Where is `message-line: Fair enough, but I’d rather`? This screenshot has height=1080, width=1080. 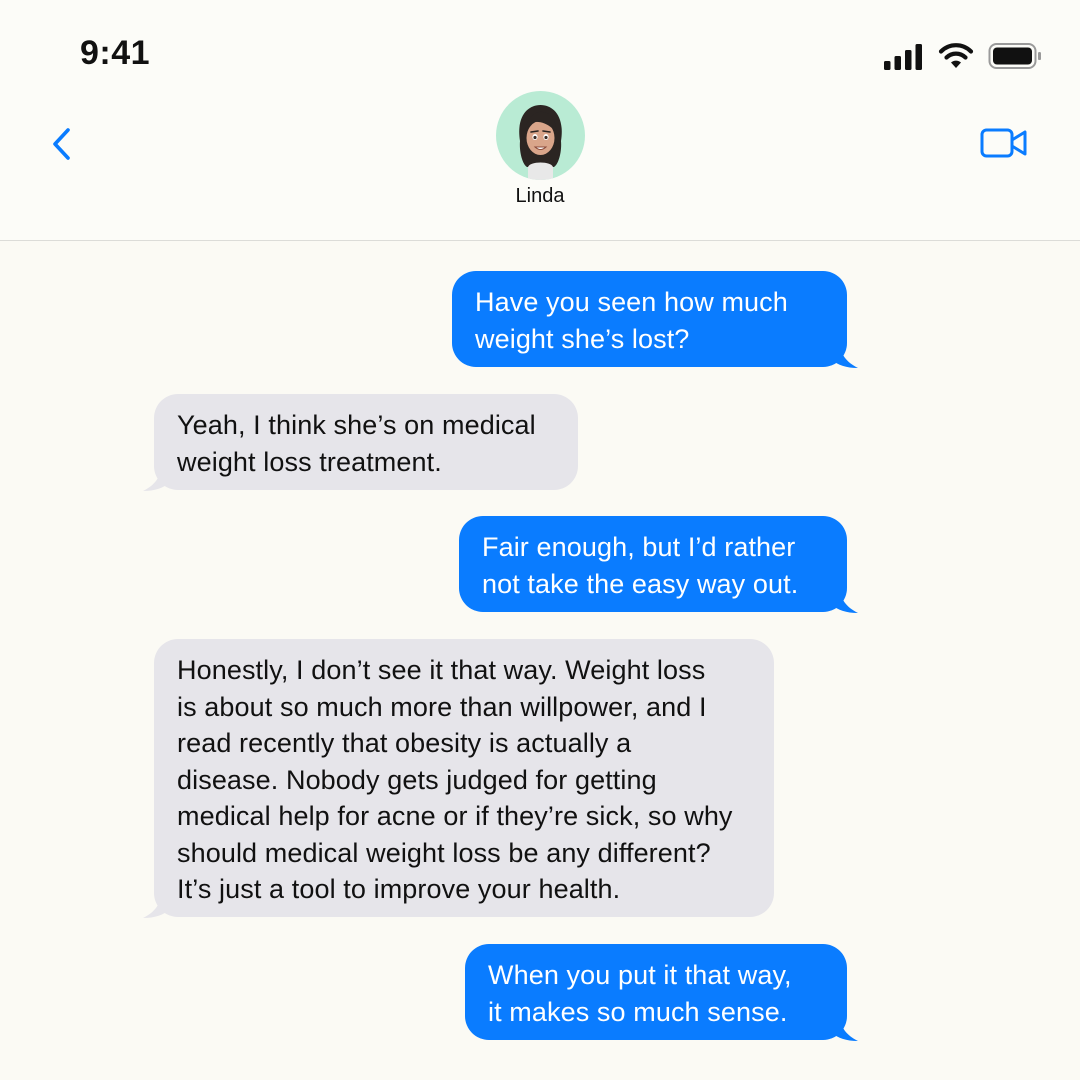 message-line: Fair enough, but I’d rather is located at coordinates (639, 547).